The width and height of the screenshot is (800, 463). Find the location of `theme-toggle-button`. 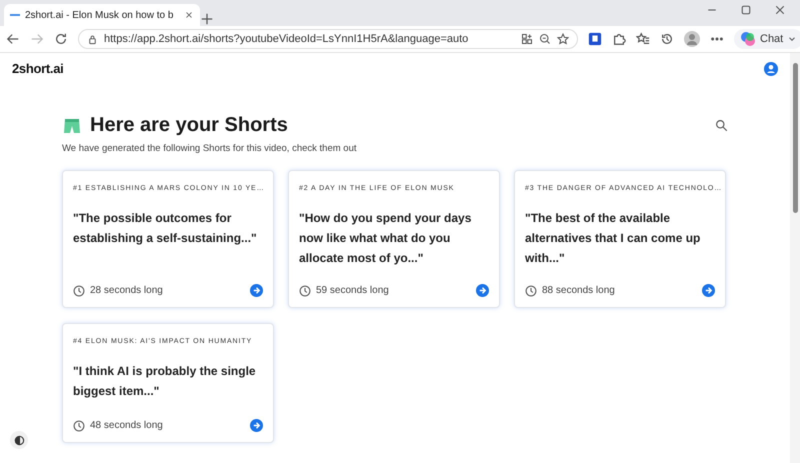

theme-toggle-button is located at coordinates (19, 440).